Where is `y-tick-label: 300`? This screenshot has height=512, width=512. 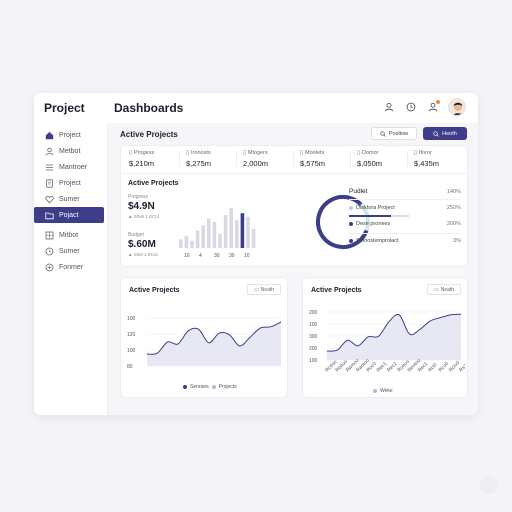 y-tick-label: 300 is located at coordinates (313, 337).